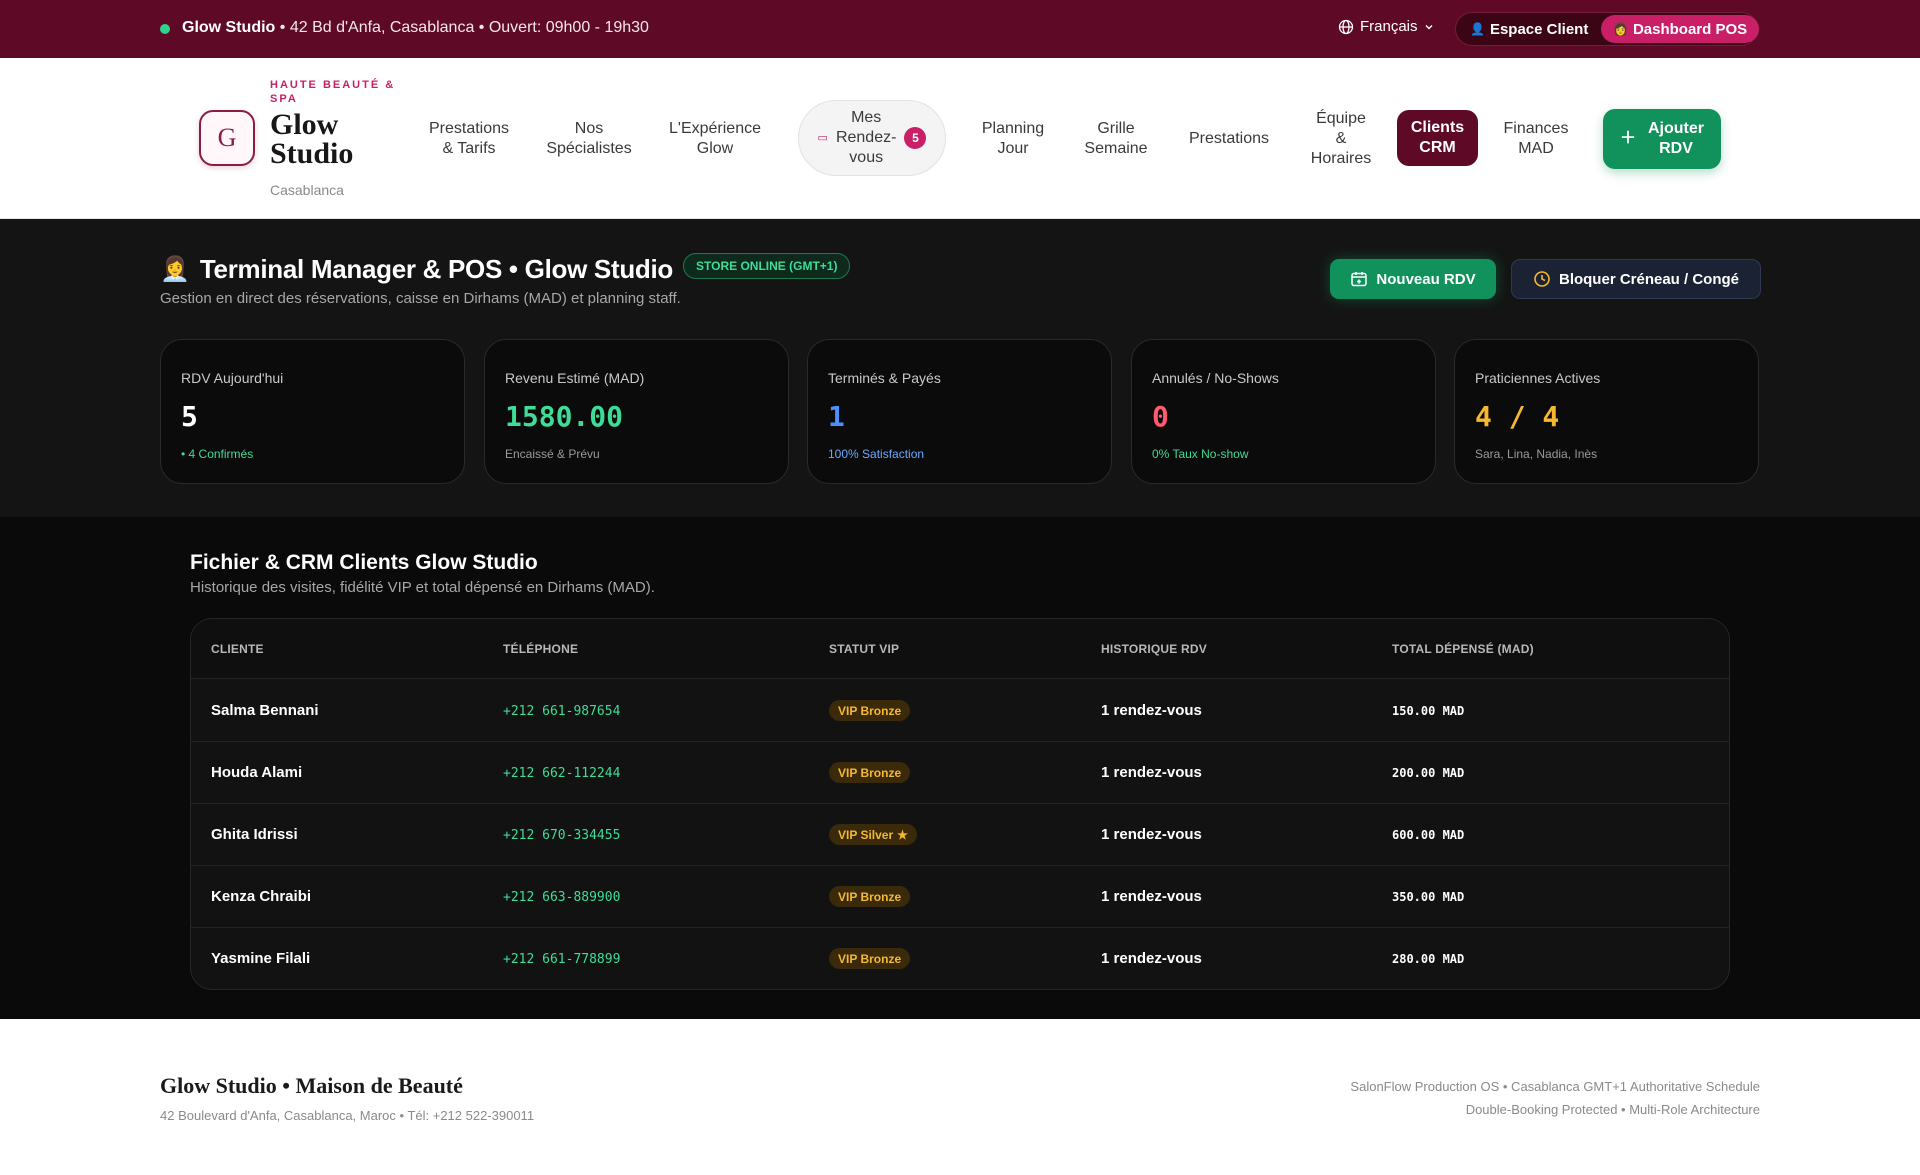 The height and width of the screenshot is (1175, 1920). What do you see at coordinates (884, 378) in the screenshot?
I see `kpi-label: Terminés & Payés` at bounding box center [884, 378].